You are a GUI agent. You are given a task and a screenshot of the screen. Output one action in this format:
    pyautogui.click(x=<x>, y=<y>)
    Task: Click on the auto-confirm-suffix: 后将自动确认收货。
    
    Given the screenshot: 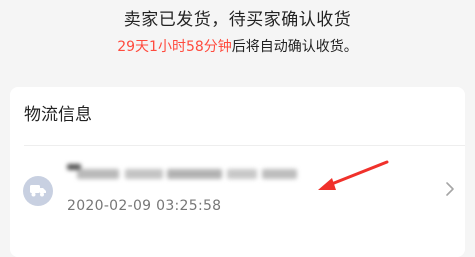 What is the action you would take?
    pyautogui.click(x=294, y=47)
    